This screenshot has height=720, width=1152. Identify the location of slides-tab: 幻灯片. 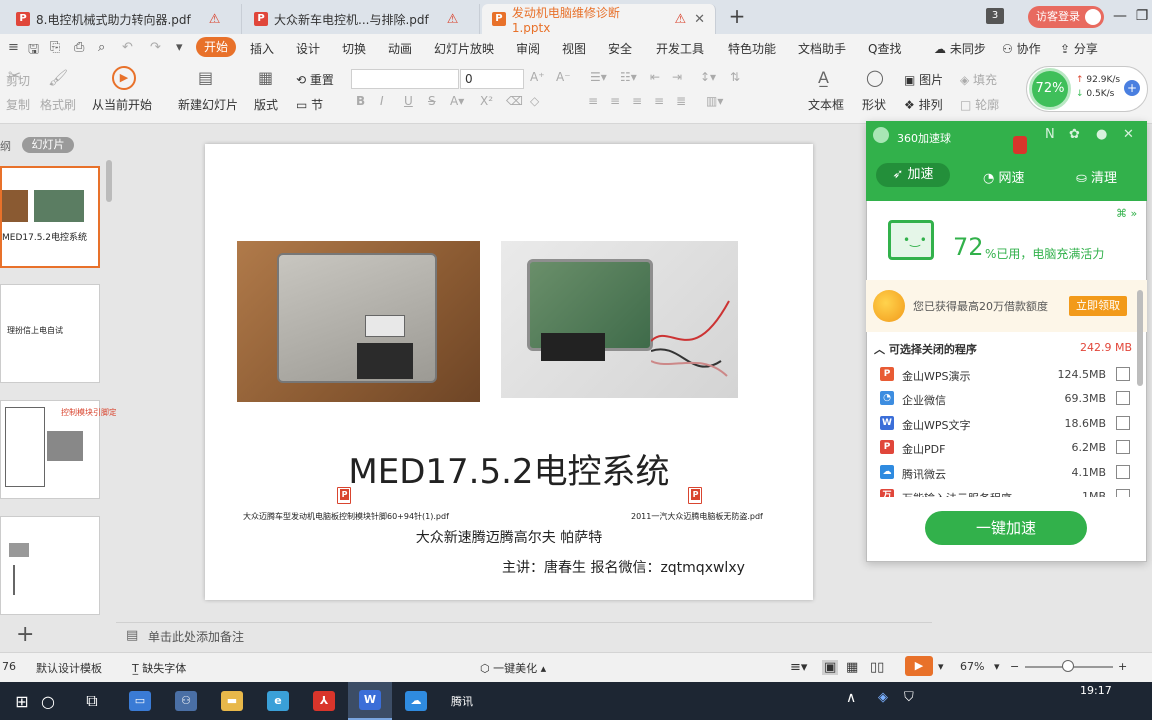
(48, 145).